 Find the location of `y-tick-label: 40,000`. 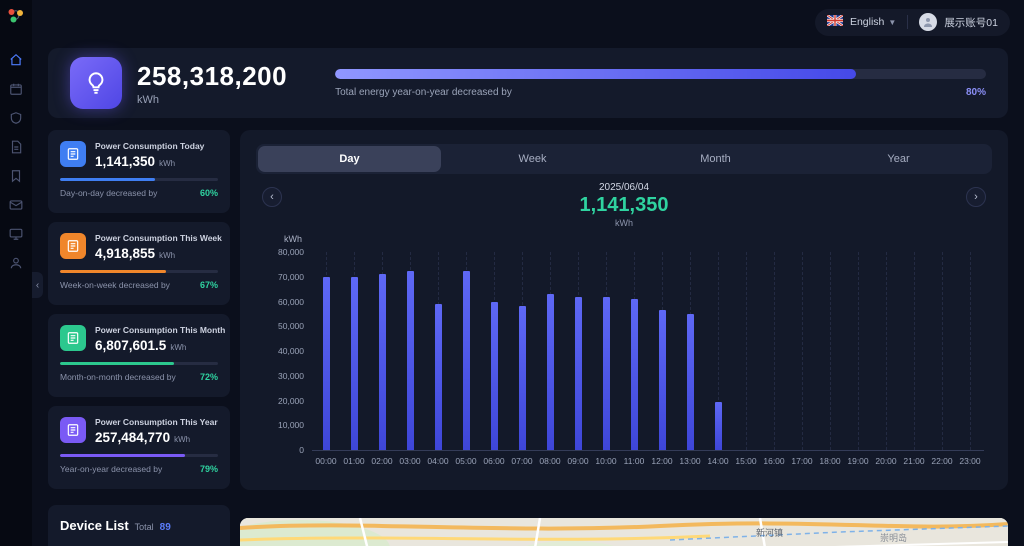

y-tick-label: 40,000 is located at coordinates (291, 351).